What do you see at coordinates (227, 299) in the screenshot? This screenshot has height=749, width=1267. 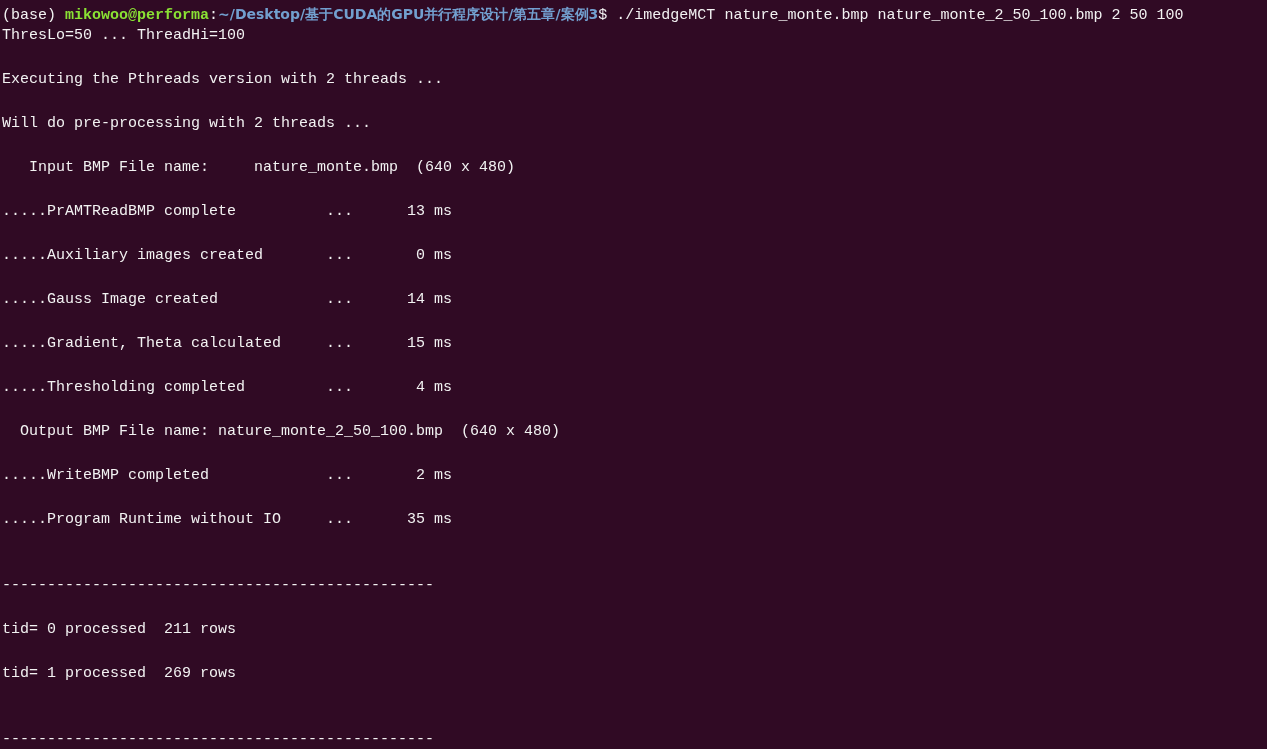 I see `output-line: .....Gauss Image created ... 14 ms` at bounding box center [227, 299].